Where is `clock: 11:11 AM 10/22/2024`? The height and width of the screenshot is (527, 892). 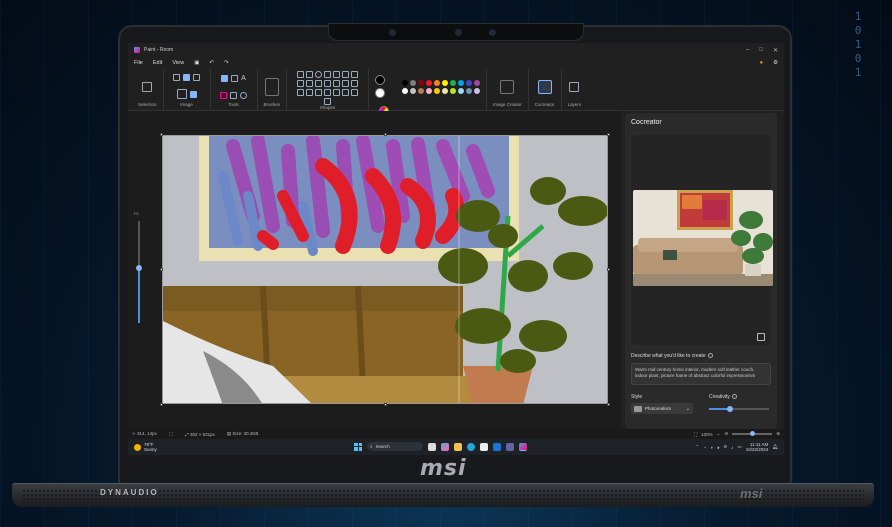
clock: 11:11 AM 10/22/2024 is located at coordinates (757, 447).